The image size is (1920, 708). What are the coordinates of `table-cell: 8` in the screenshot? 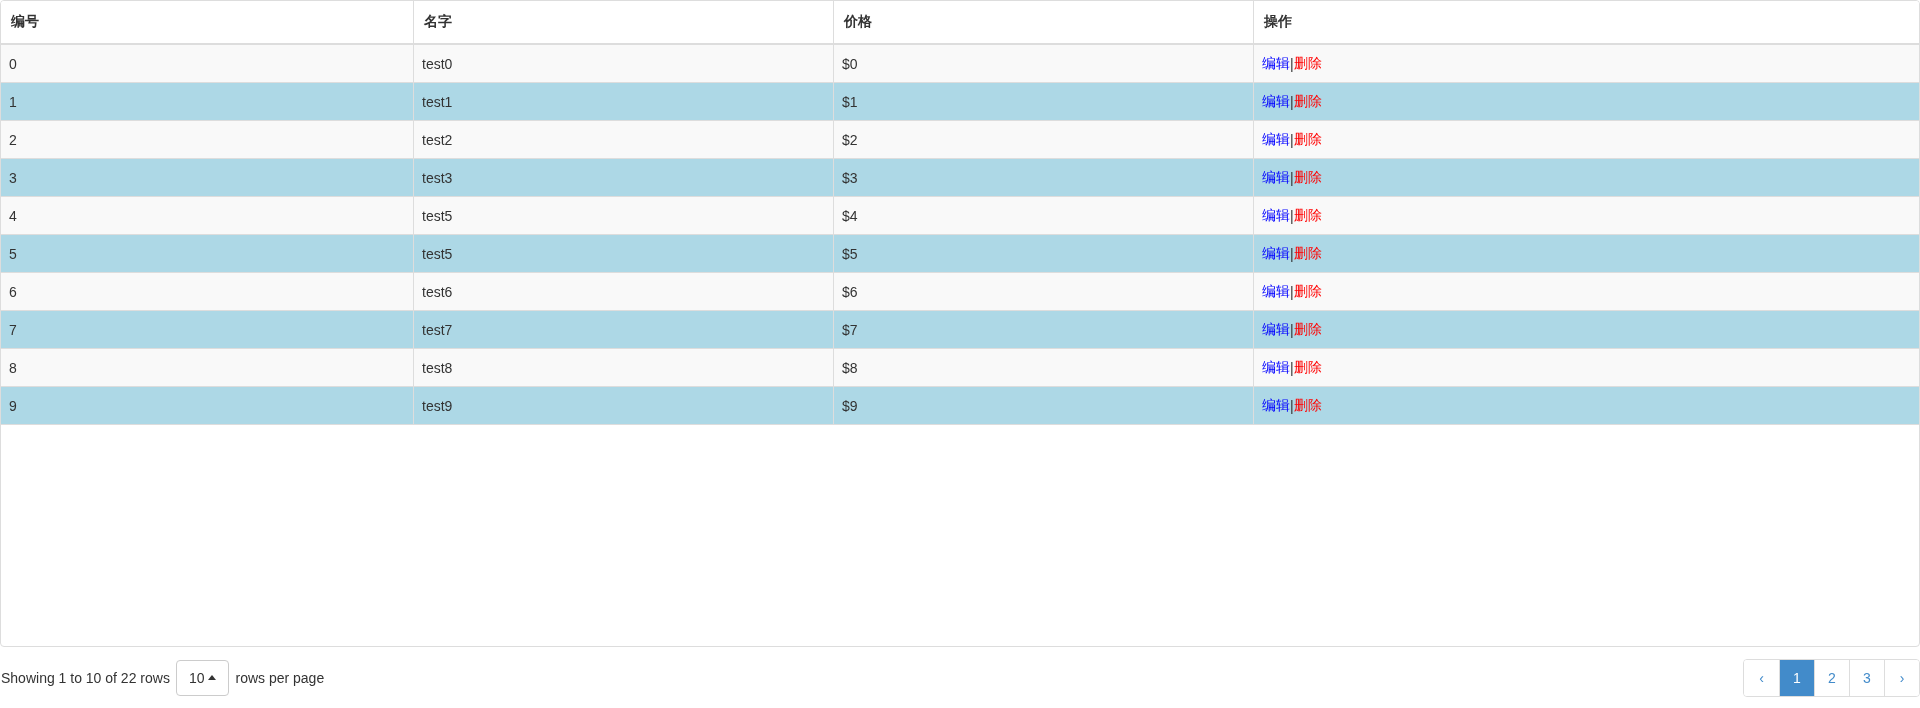 It's located at (207, 368).